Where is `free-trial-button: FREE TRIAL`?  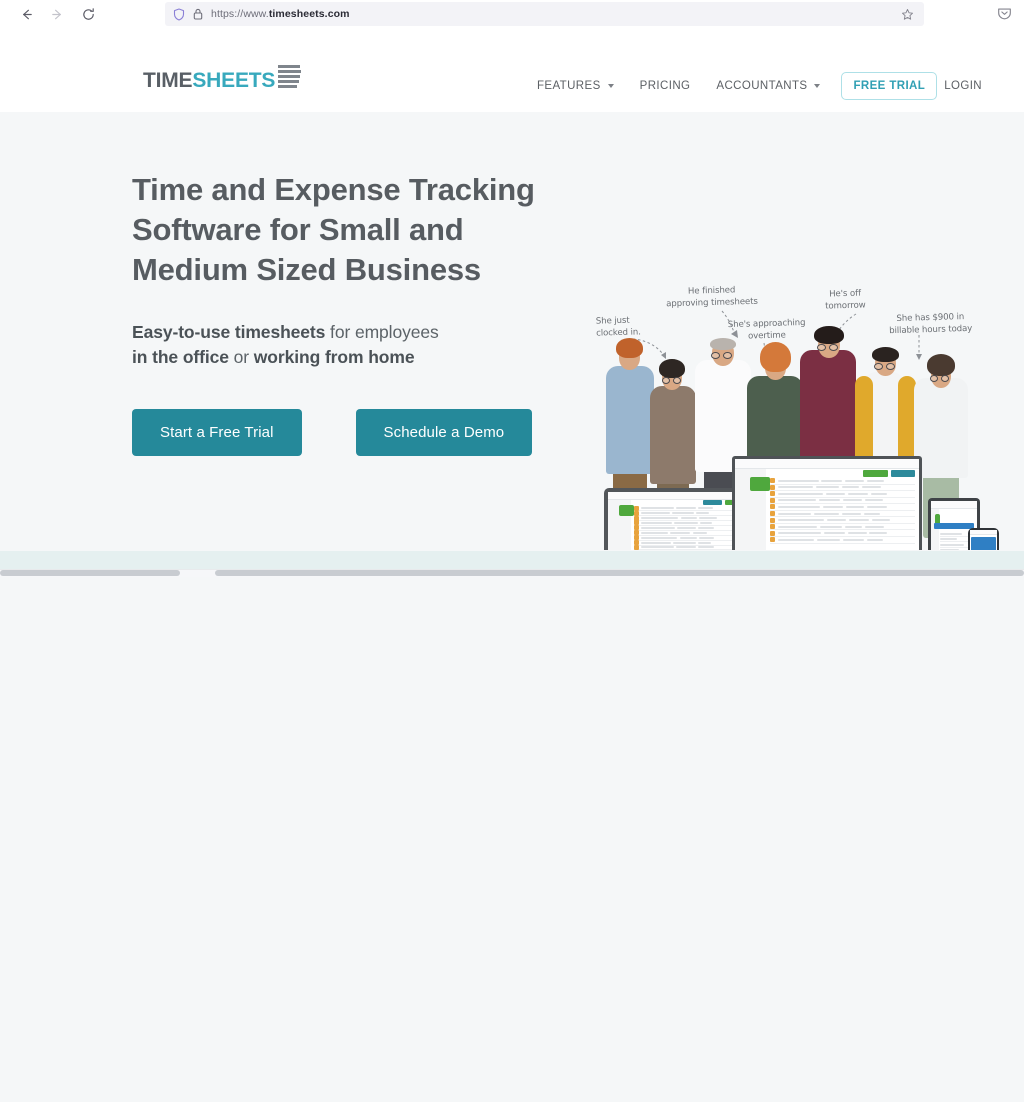 free-trial-button: FREE TRIAL is located at coordinates (889, 86).